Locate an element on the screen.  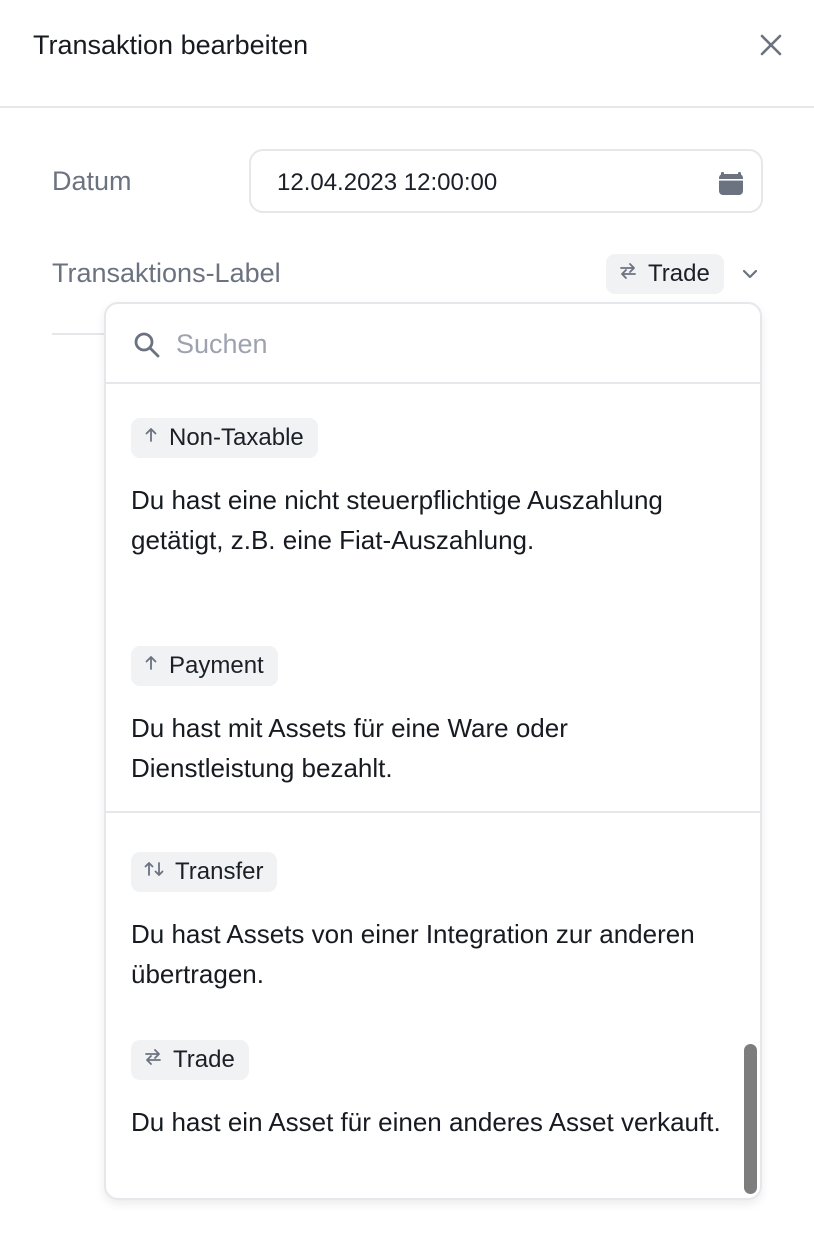
calendar-icon is located at coordinates (731, 184).